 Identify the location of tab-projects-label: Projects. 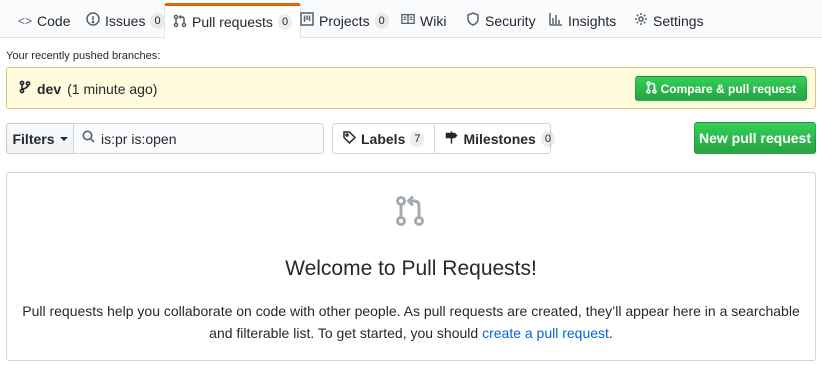
(344, 20).